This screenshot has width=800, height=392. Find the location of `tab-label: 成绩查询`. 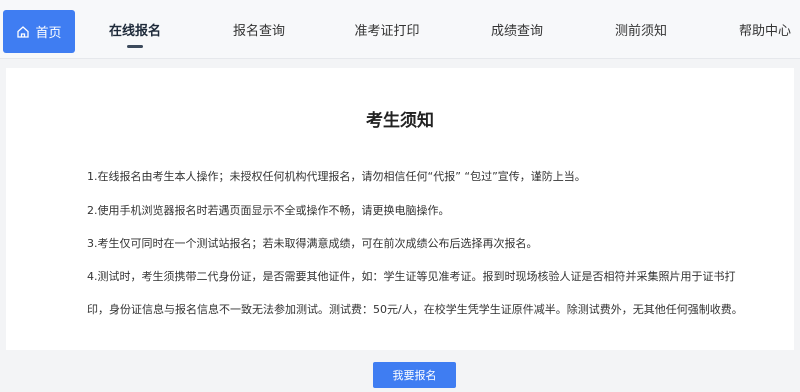

tab-label: 成绩查询 is located at coordinates (516, 31).